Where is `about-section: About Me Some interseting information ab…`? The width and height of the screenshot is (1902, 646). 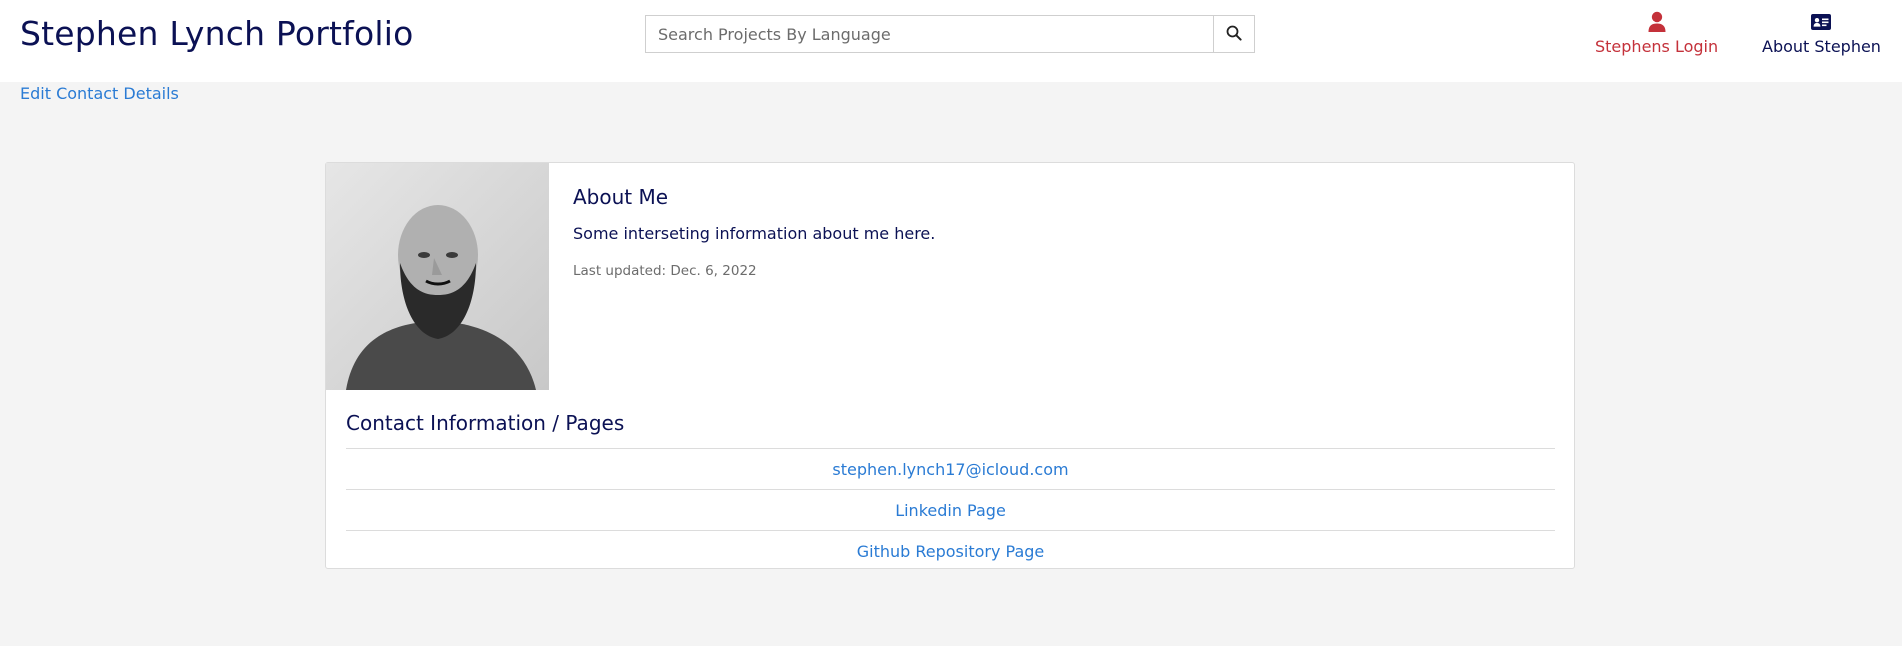 about-section: About Me Some interseting information ab… is located at coordinates (1053, 232).